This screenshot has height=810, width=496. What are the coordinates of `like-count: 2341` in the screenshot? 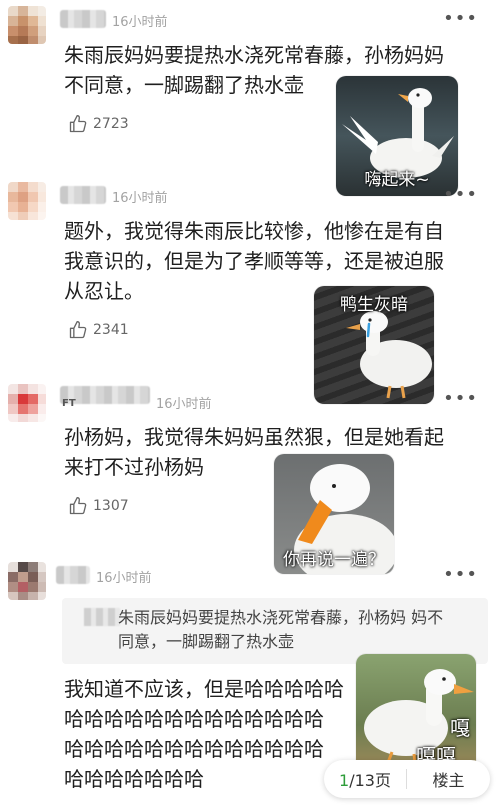 It's located at (111, 330).